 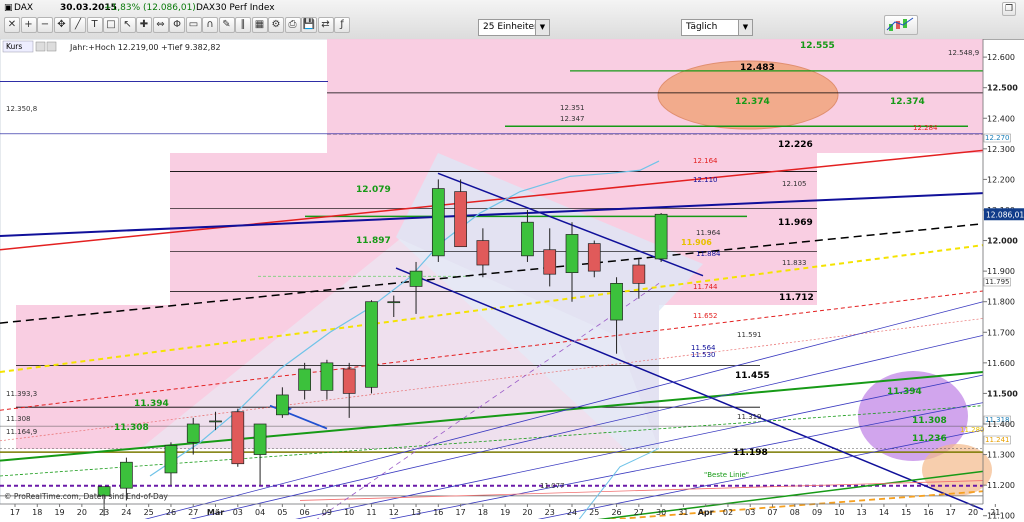 What do you see at coordinates (717, 27) in the screenshot?
I see `period-select: Täglich ▼` at bounding box center [717, 27].